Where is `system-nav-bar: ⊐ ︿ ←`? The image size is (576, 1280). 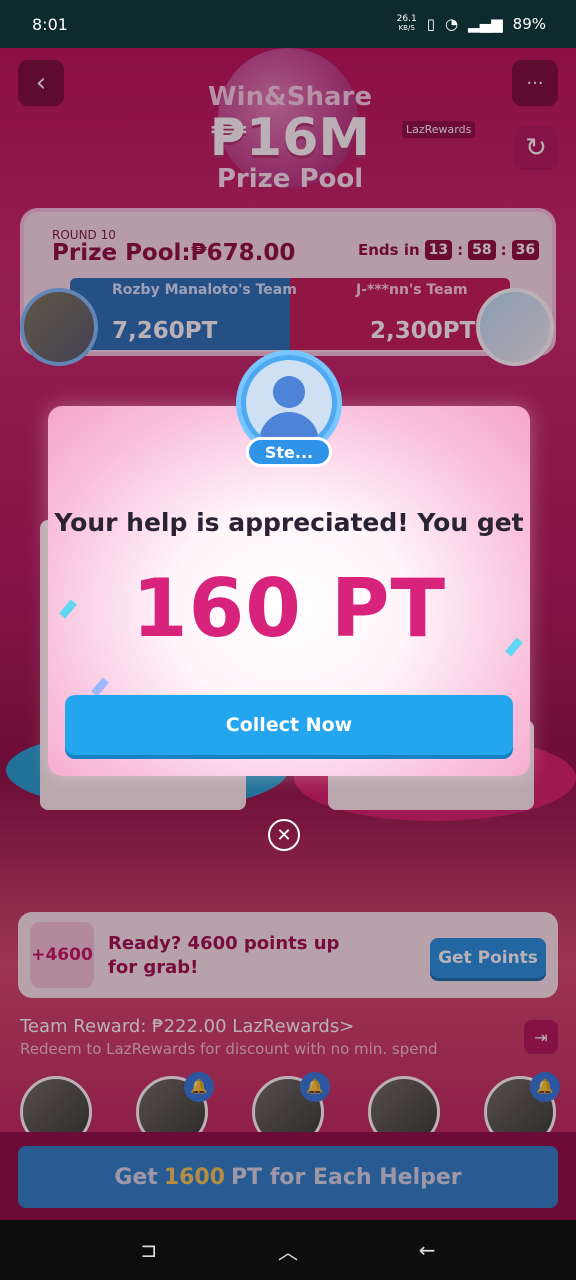
system-nav-bar: ⊐ ︿ ← is located at coordinates (288, 1250).